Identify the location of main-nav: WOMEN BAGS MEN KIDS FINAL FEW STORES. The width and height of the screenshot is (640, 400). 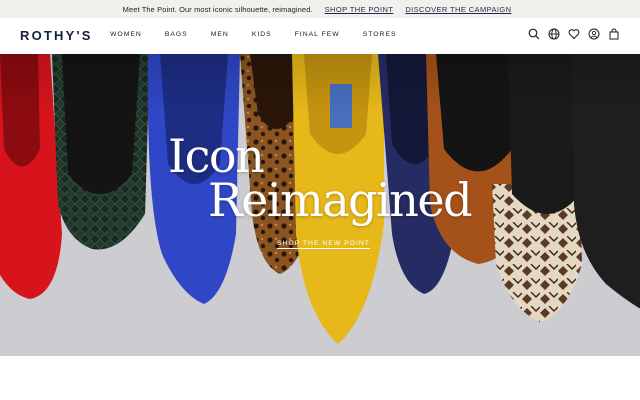
(265, 34).